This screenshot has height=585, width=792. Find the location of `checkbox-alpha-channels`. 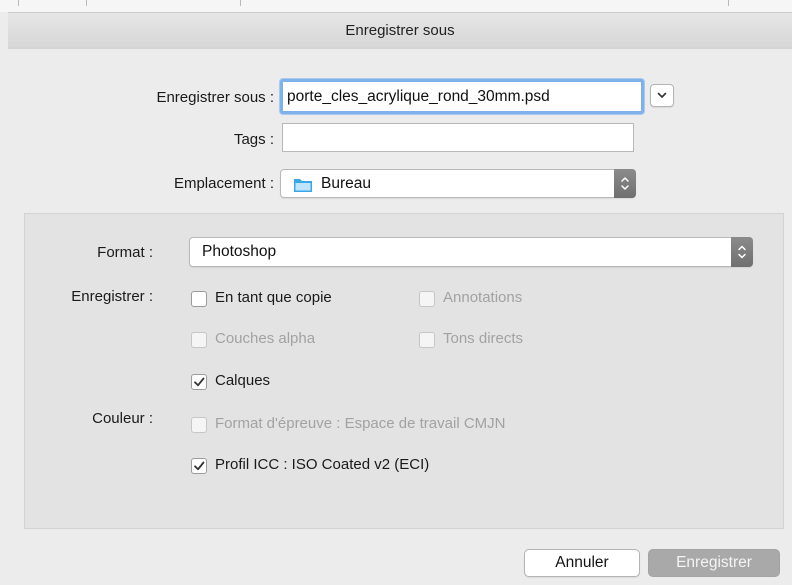

checkbox-alpha-channels is located at coordinates (199, 340).